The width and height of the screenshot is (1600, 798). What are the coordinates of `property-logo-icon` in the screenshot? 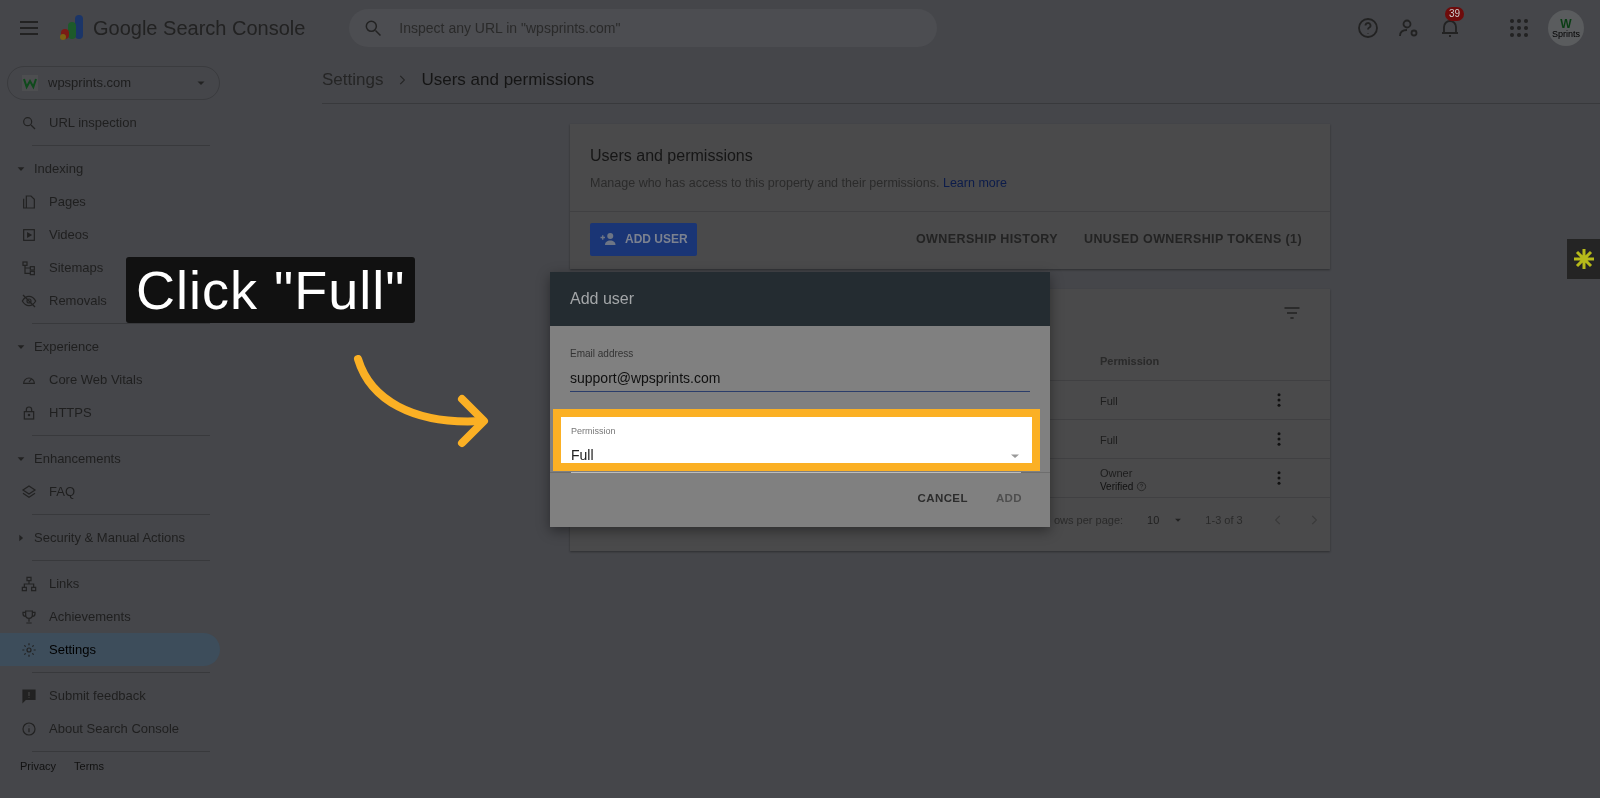 It's located at (30, 83).